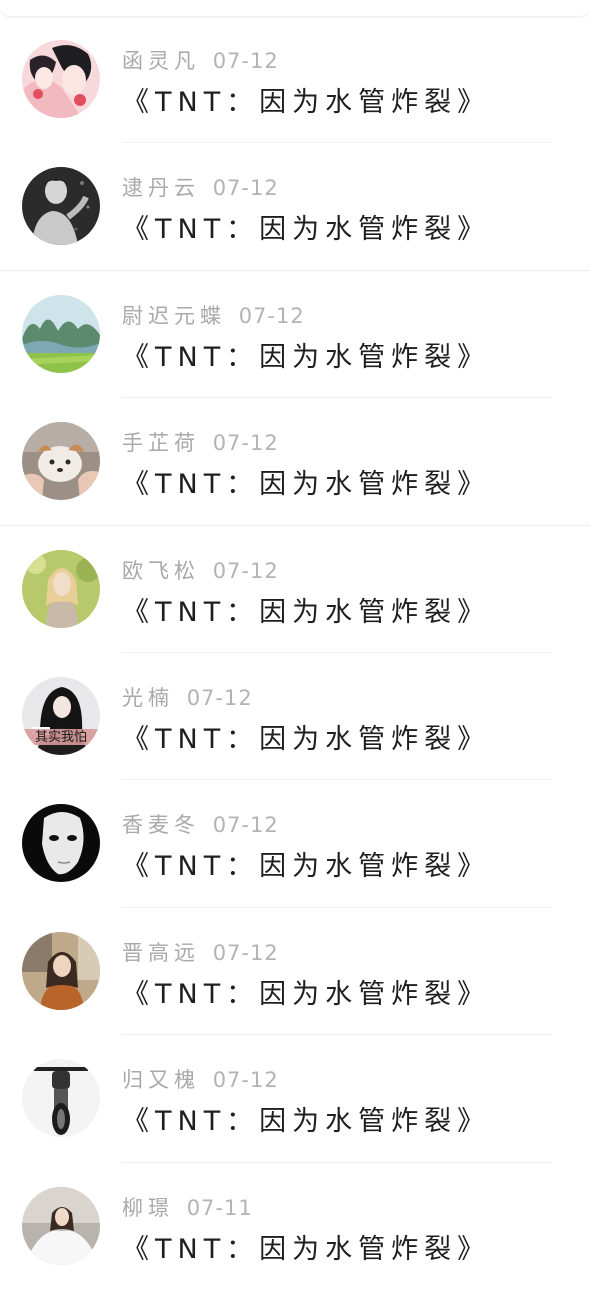 This screenshot has width=590, height=1290. I want to click on avatar: 其实我怕, so click(61, 715).